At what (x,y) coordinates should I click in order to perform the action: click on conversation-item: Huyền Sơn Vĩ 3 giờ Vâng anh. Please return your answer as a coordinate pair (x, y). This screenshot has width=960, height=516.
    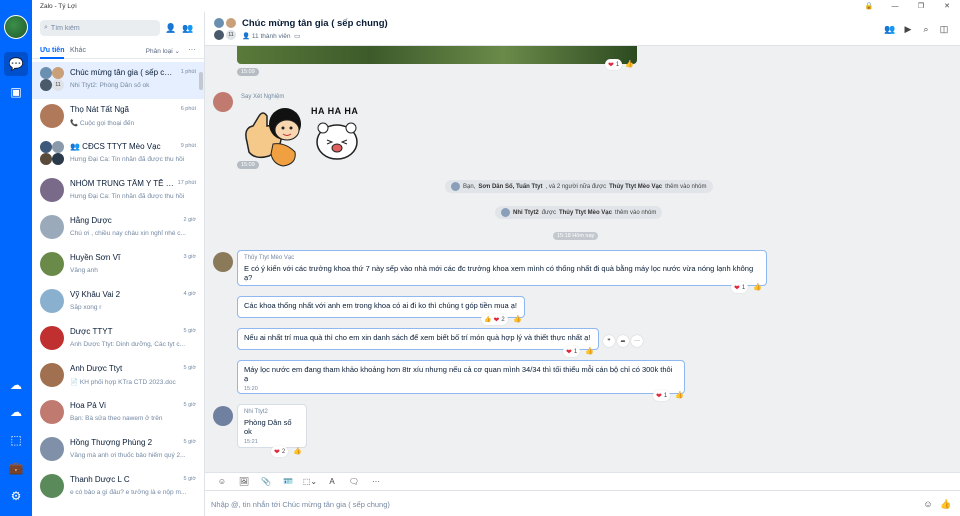
    Looking at the image, I should click on (118, 265).